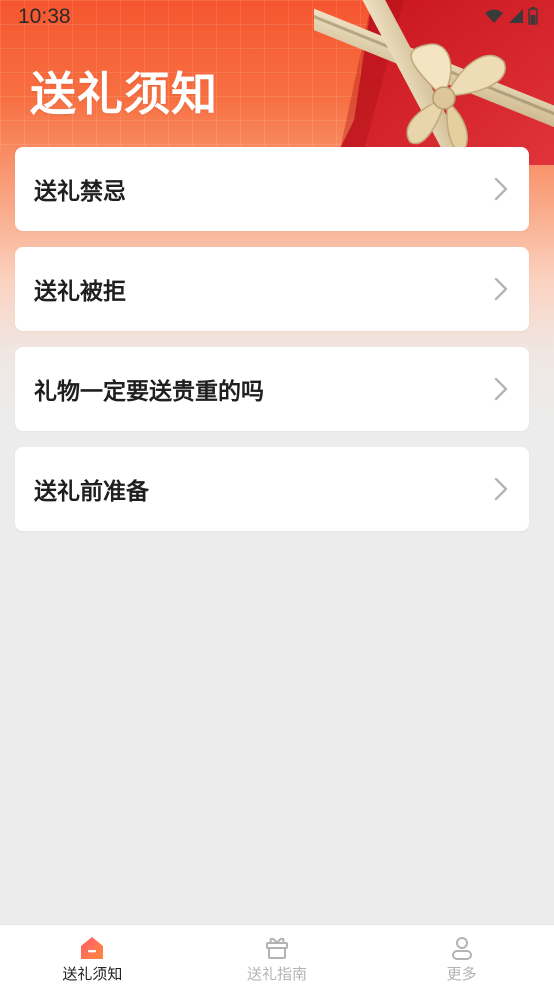 The image size is (554, 985). I want to click on wifi-icon, so click(494, 16).